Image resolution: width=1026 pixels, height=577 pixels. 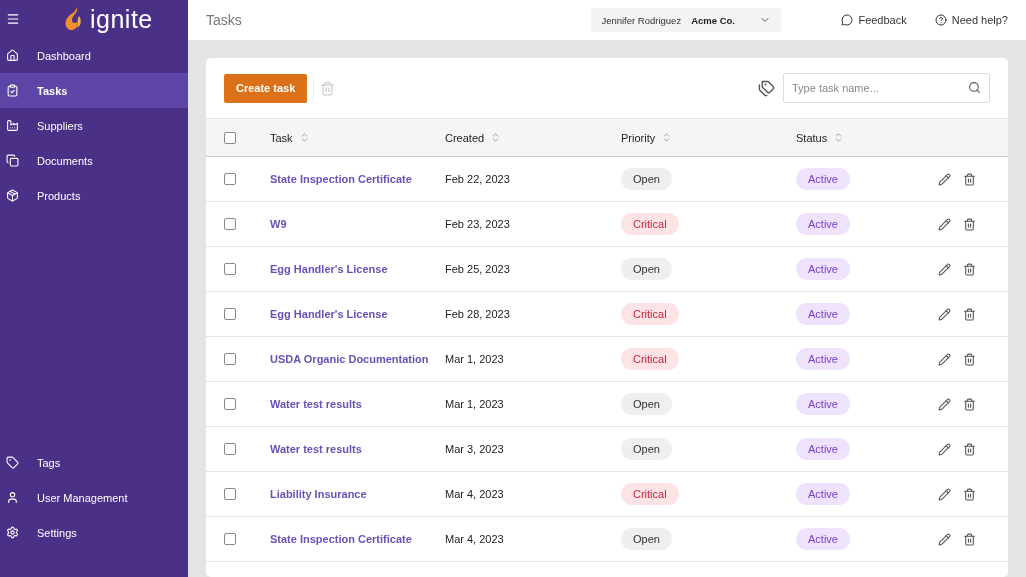 What do you see at coordinates (766, 88) in the screenshot?
I see `tags-icon` at bounding box center [766, 88].